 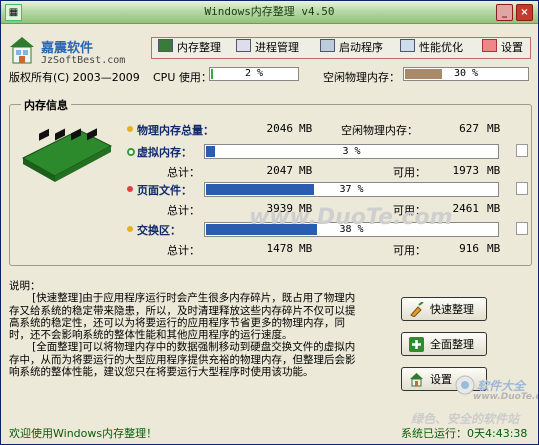 I want to click on tab-label: 启动程序, so click(x=361, y=47).